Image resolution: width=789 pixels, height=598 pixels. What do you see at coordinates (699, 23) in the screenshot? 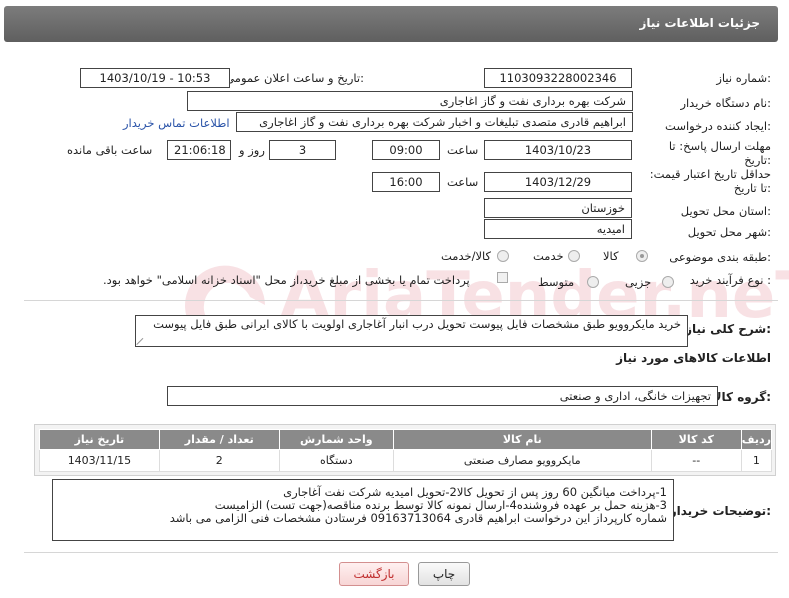
I see `page-title: جزئیات اطلاعات نیاز` at bounding box center [699, 23].